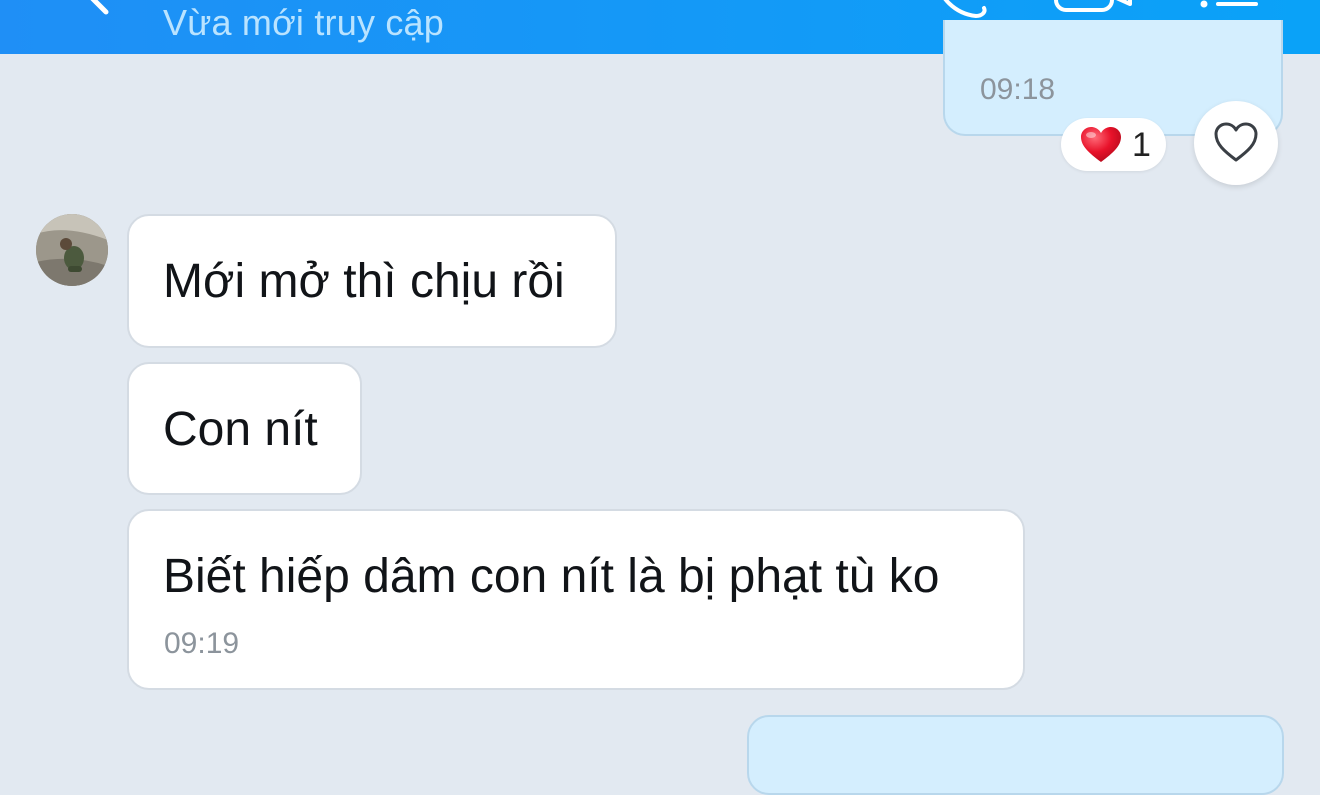 Image resolution: width=1320 pixels, height=795 pixels. I want to click on reaction-badge: 1, so click(1113, 144).